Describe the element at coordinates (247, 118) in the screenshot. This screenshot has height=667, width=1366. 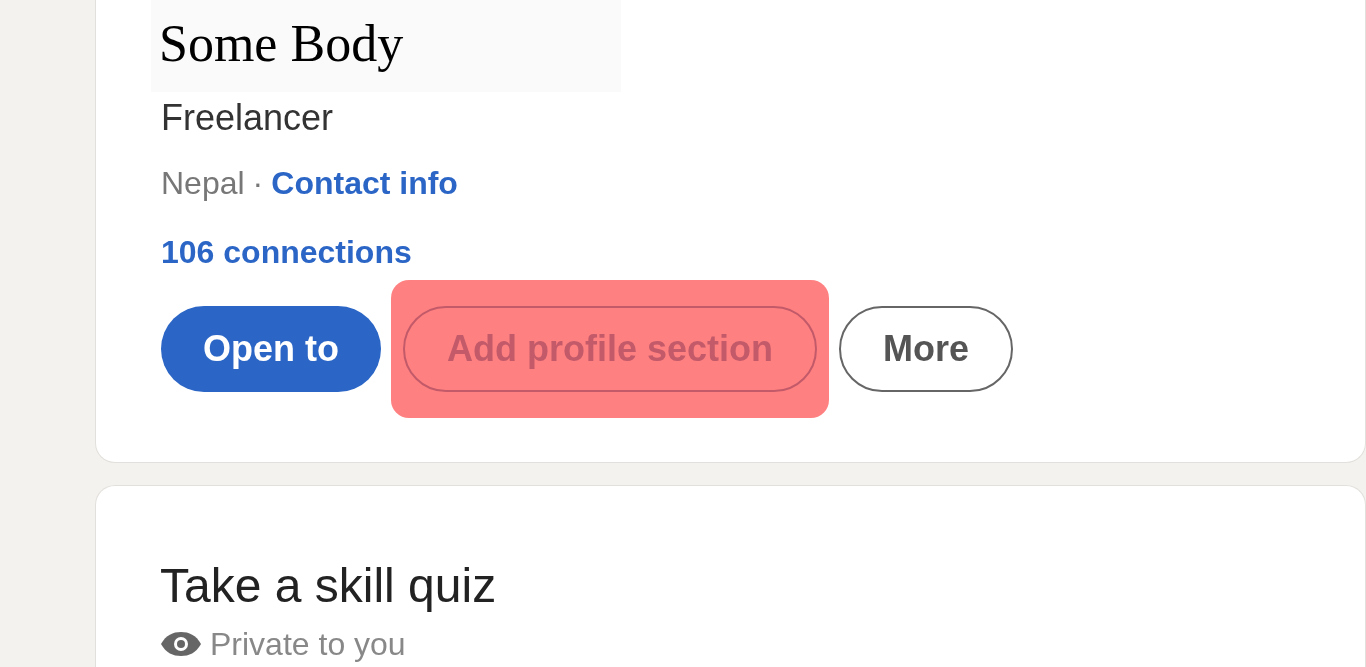
I see `headline: Freelancer` at that location.